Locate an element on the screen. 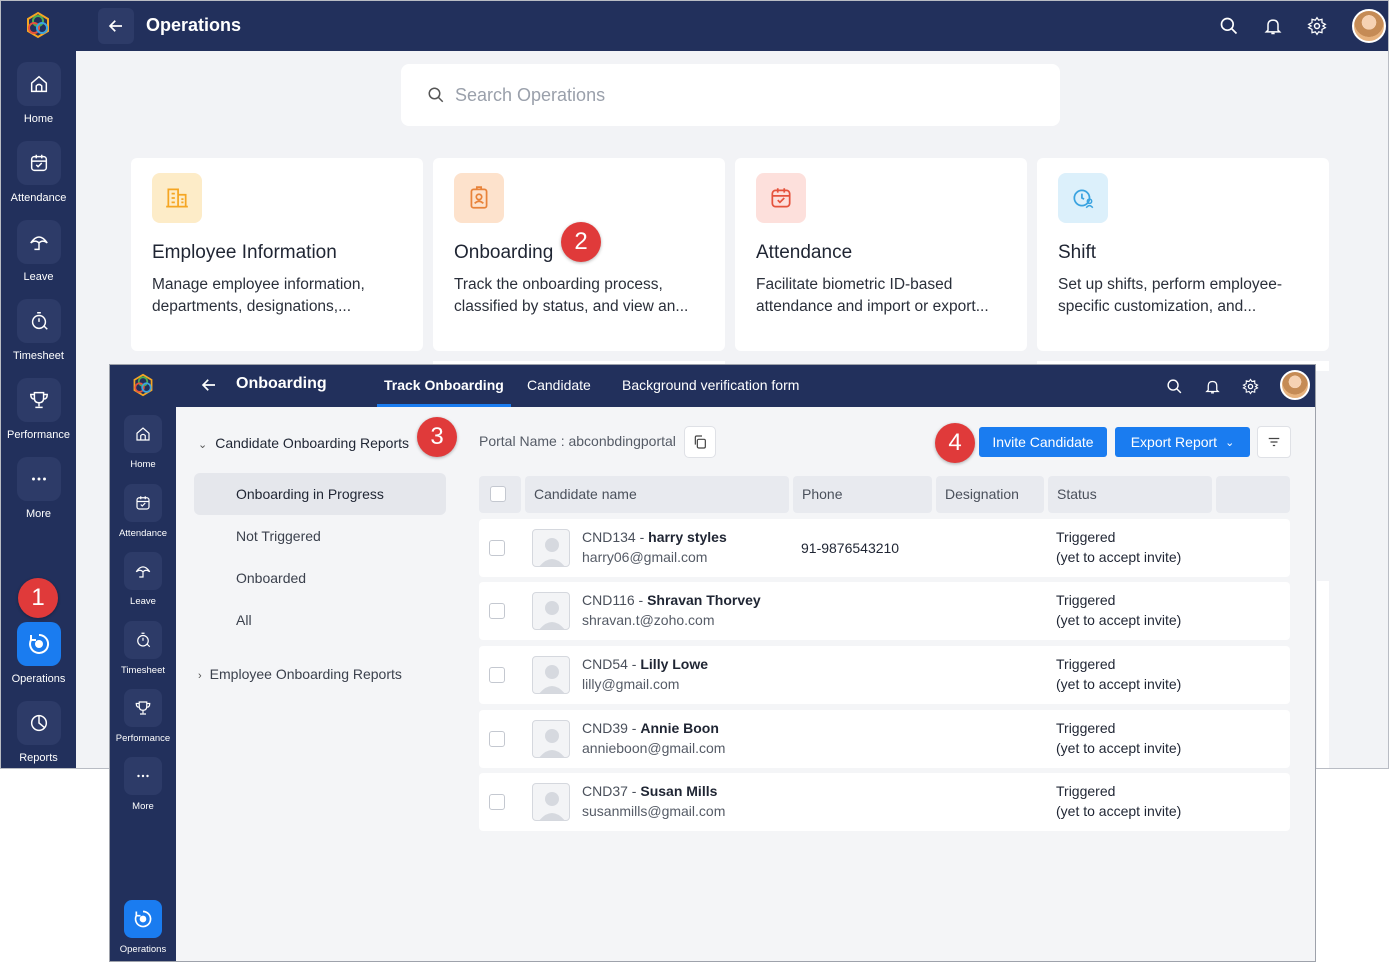  trophy-icon is located at coordinates (38, 400).